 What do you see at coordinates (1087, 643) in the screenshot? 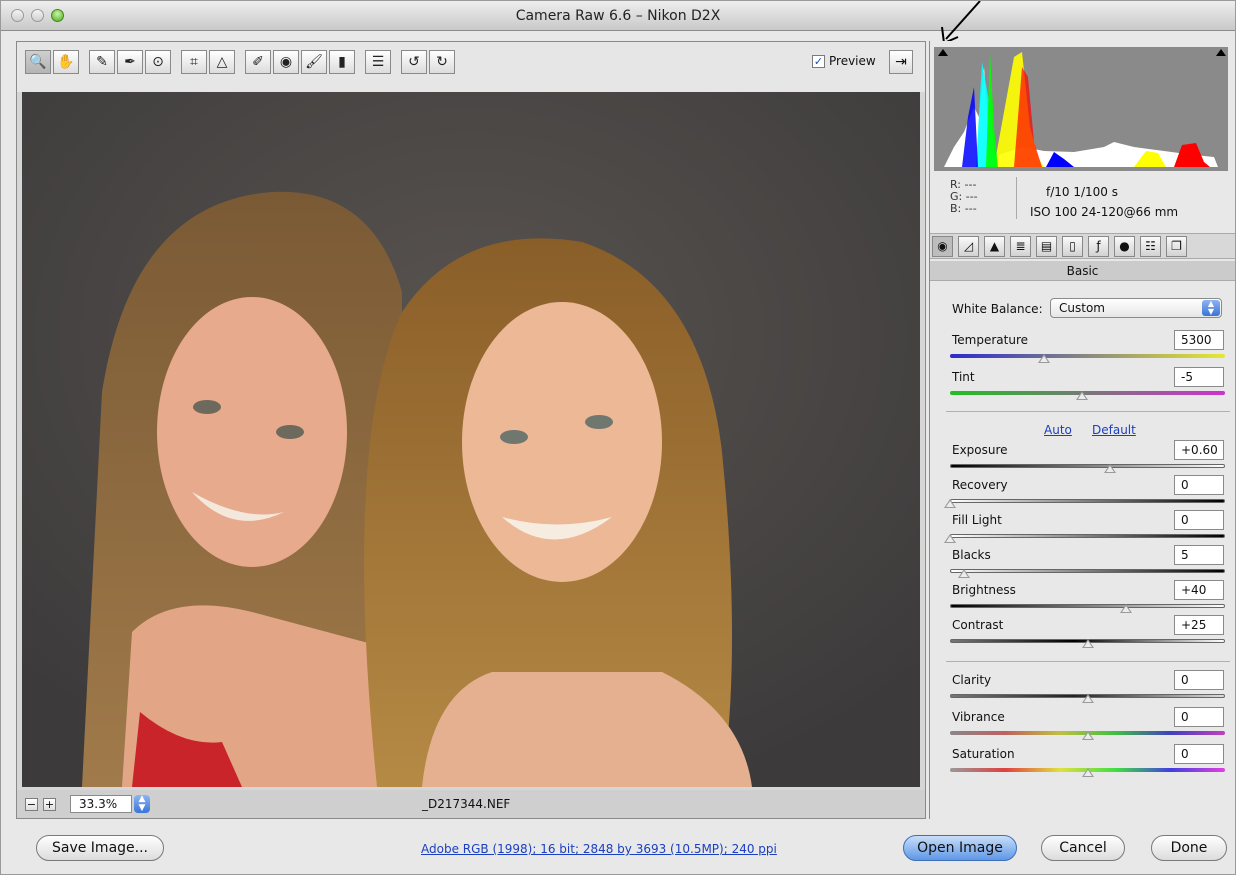
I see `contrast-thumb` at bounding box center [1087, 643].